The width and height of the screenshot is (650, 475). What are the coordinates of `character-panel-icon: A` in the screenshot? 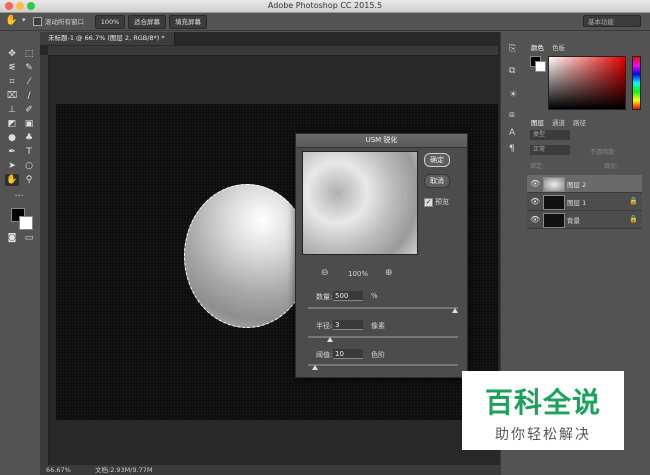 It's located at (512, 133).